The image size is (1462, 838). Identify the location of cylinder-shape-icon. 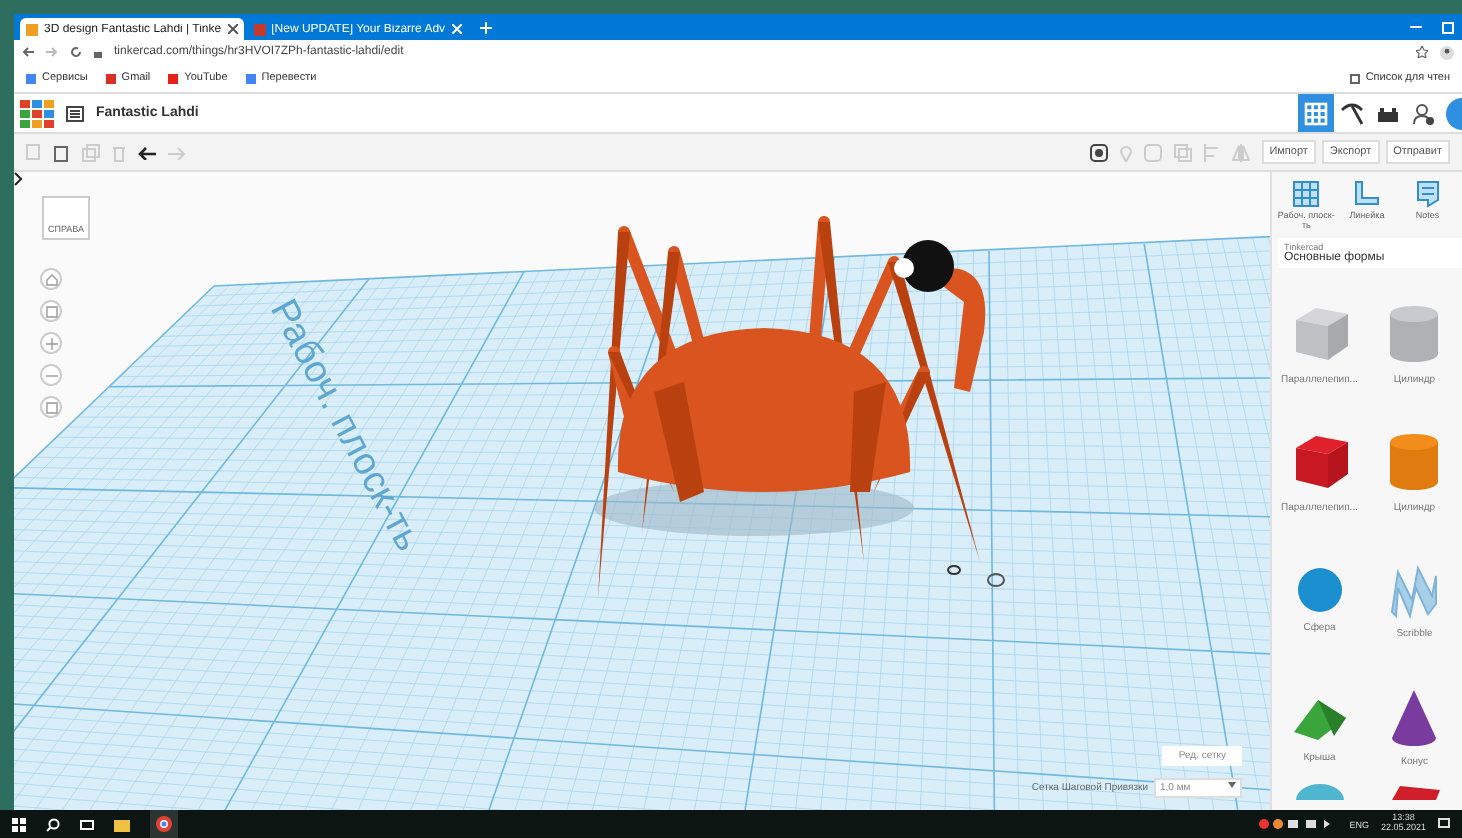
(1414, 461).